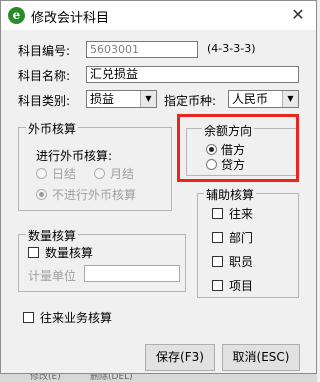 This screenshot has width=320, height=382. I want to click on account-code-input: 5603001, so click(142, 49).